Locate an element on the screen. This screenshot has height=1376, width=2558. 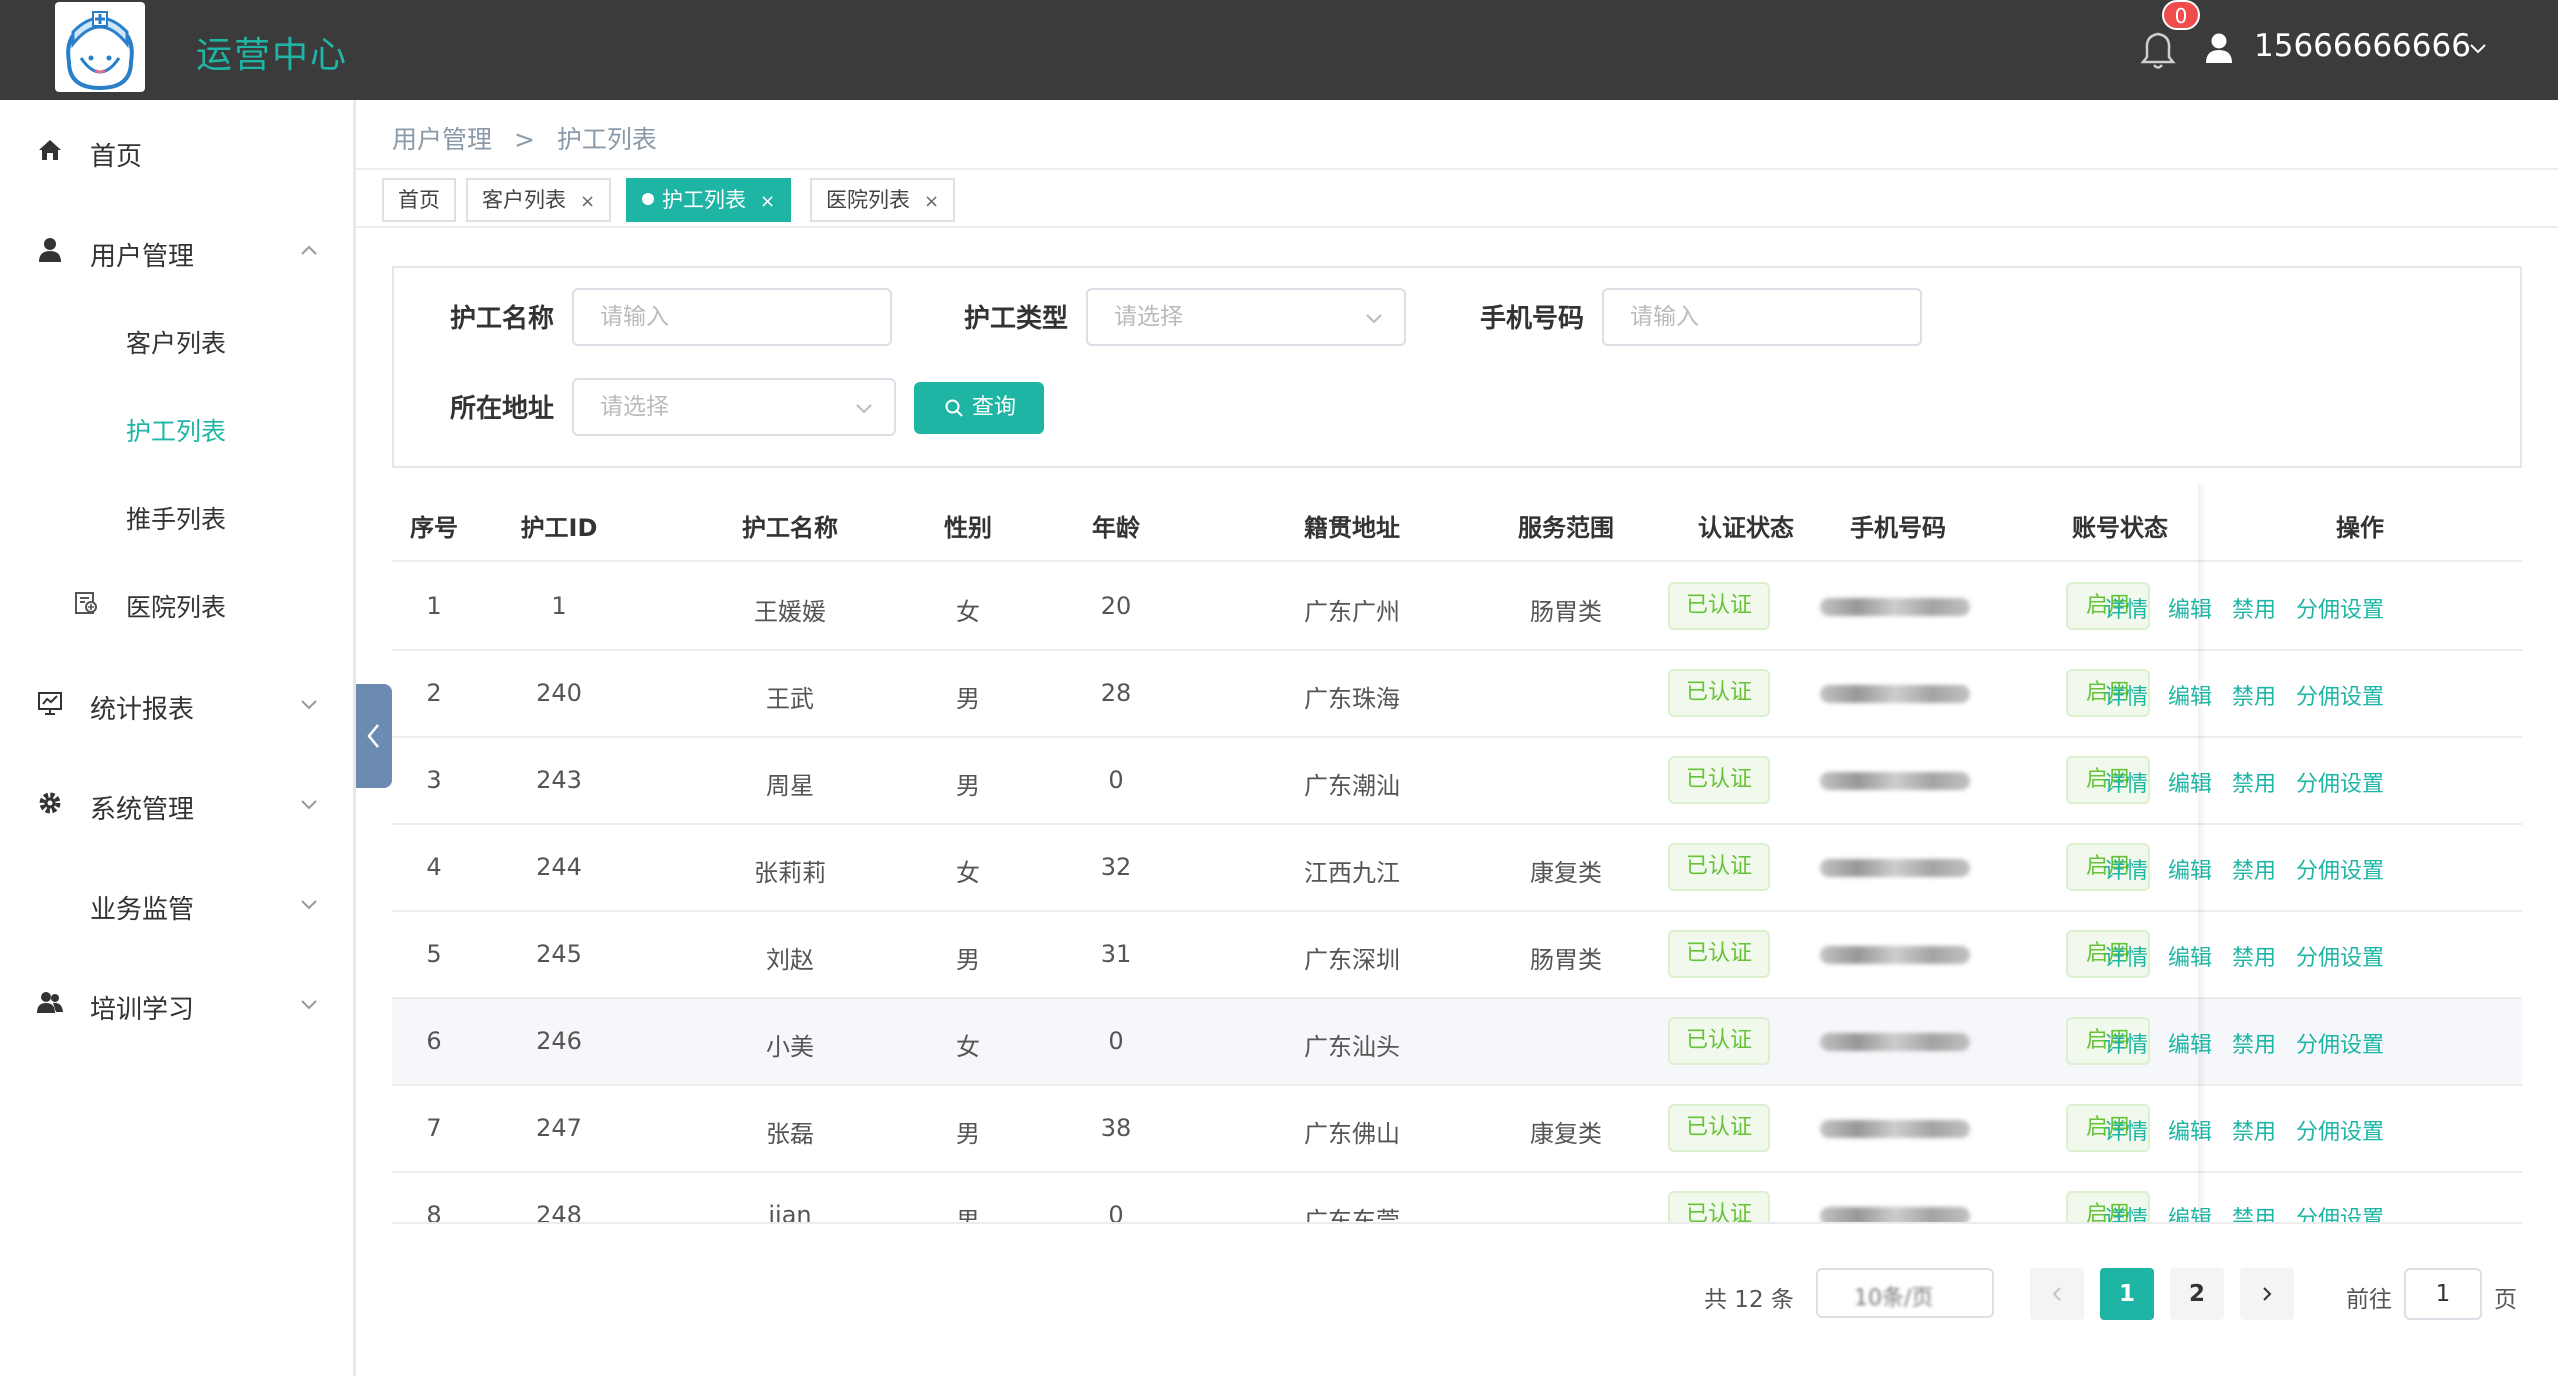
cell-scope: 肠胃类 is located at coordinates (1566, 612).